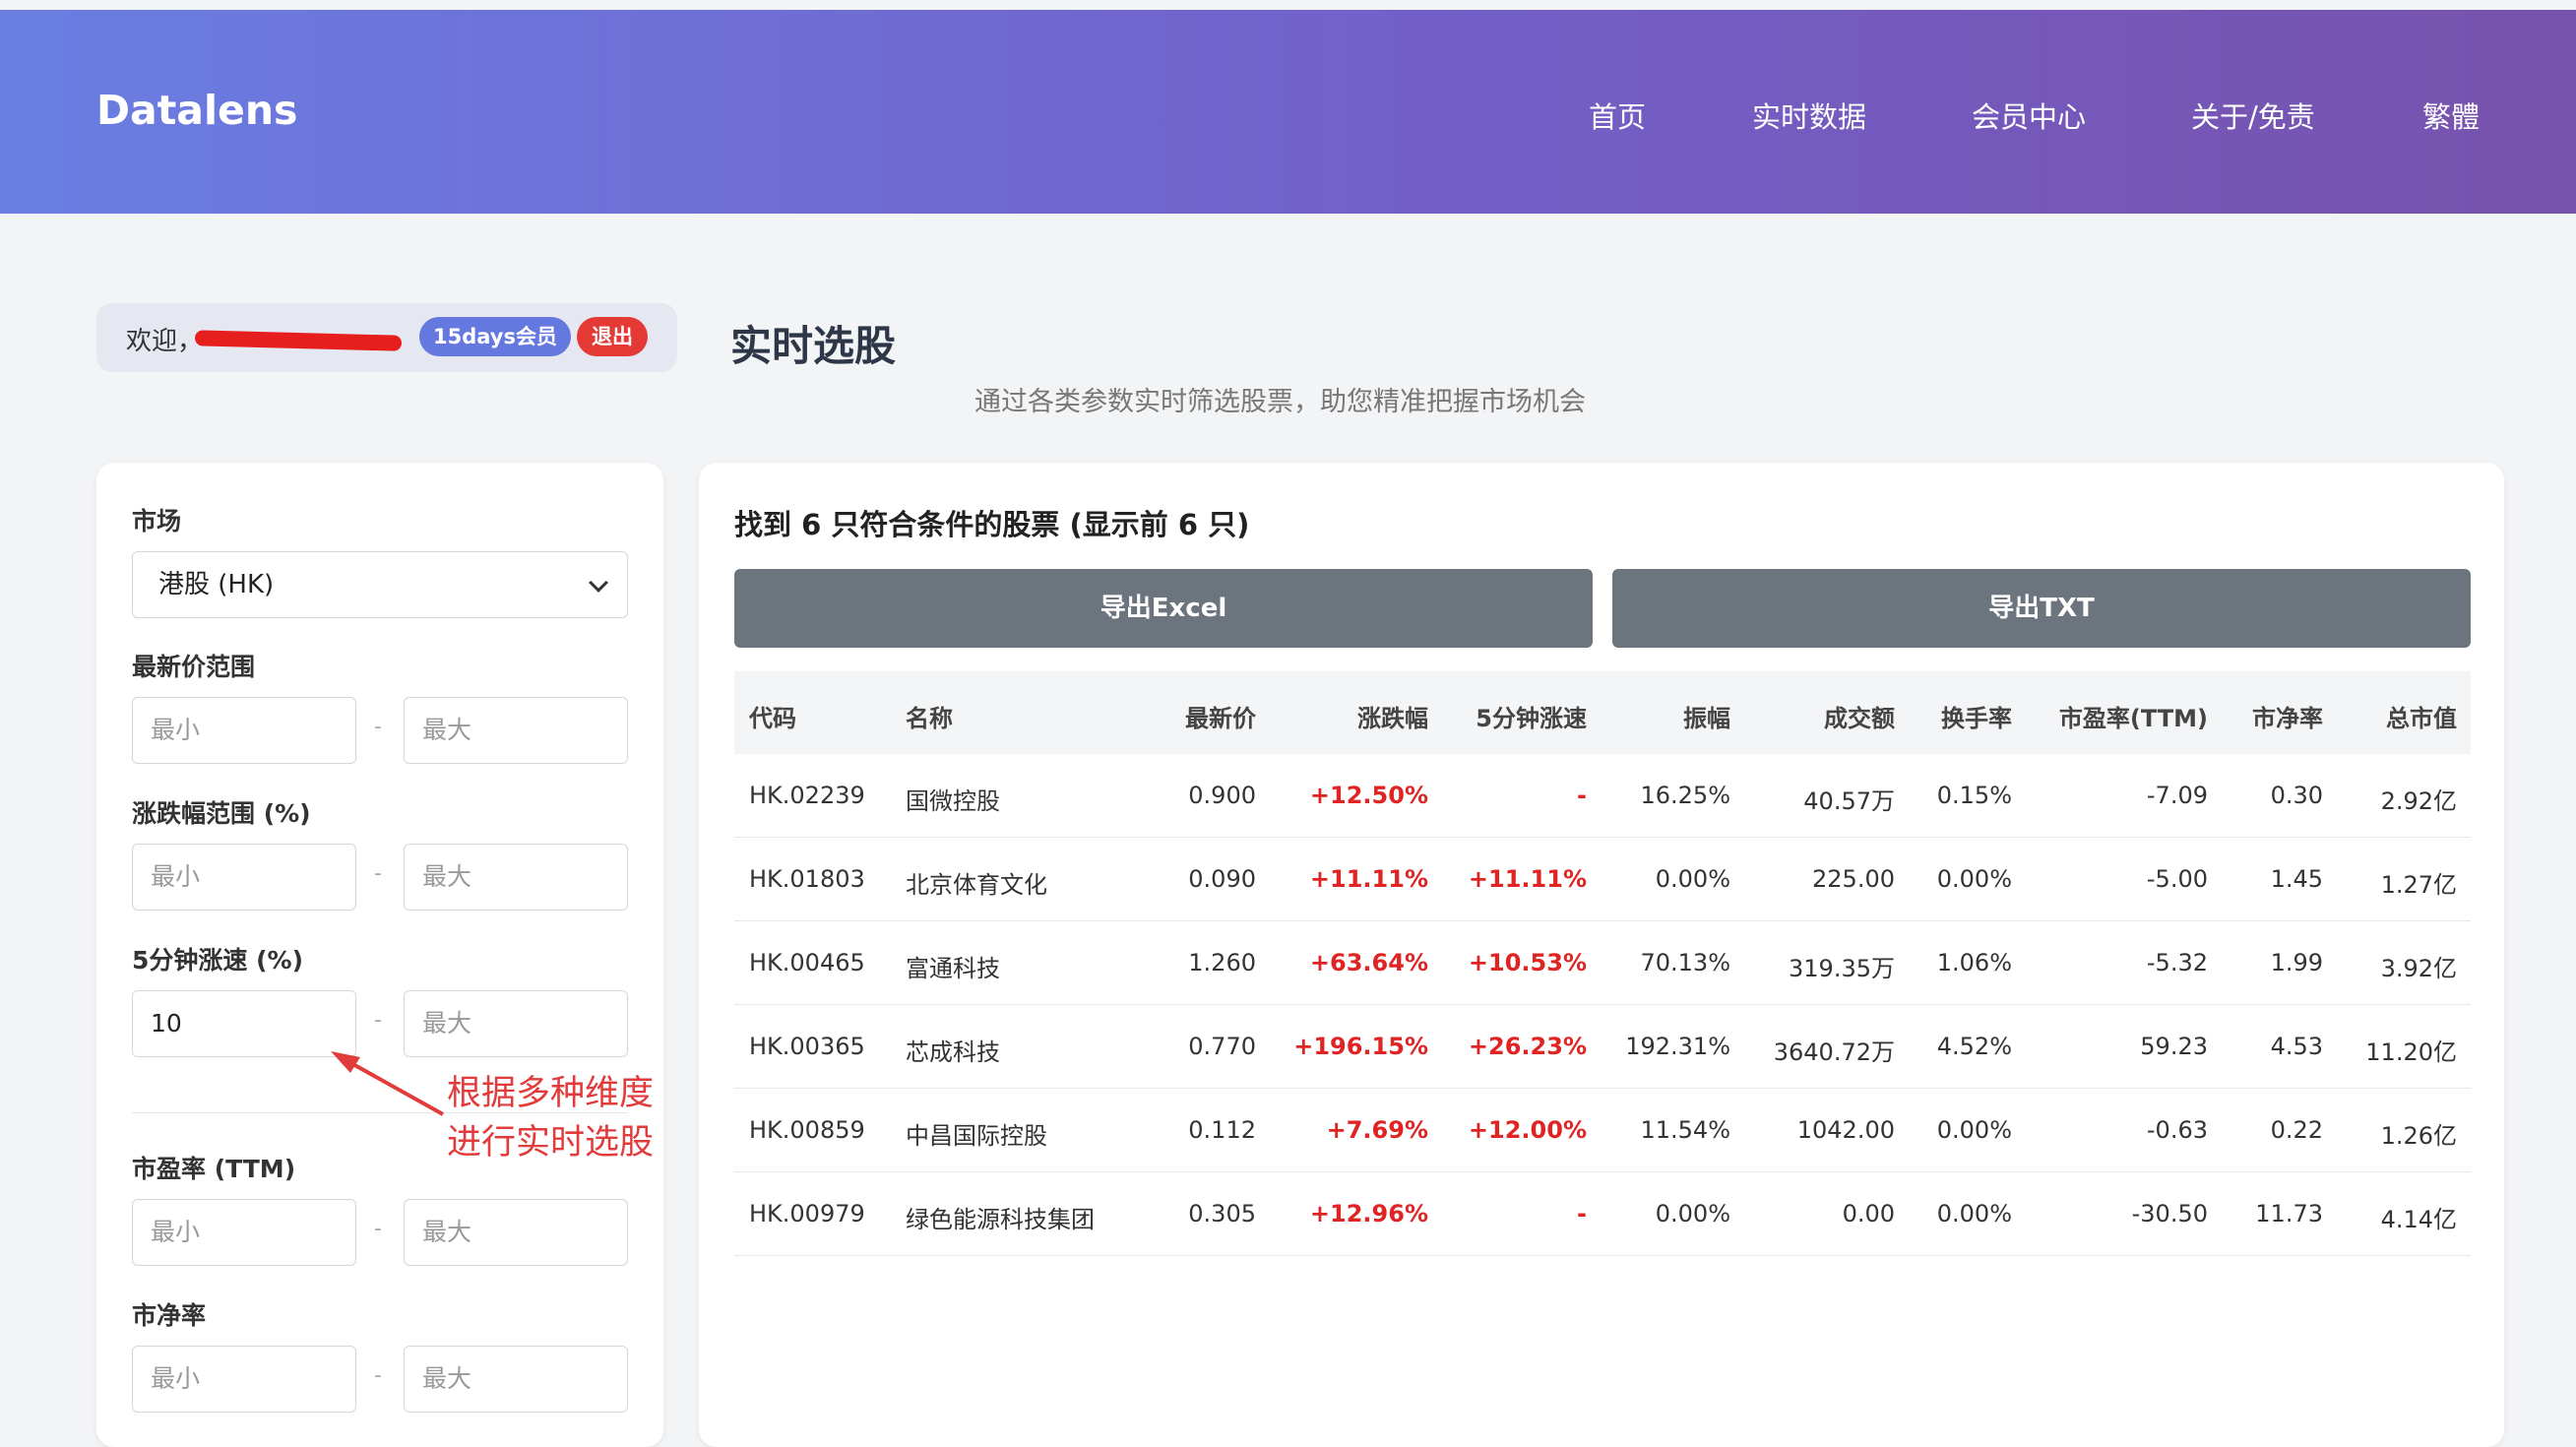  What do you see at coordinates (1685, 962) in the screenshot?
I see `cell-amplitude: 70.13%` at bounding box center [1685, 962].